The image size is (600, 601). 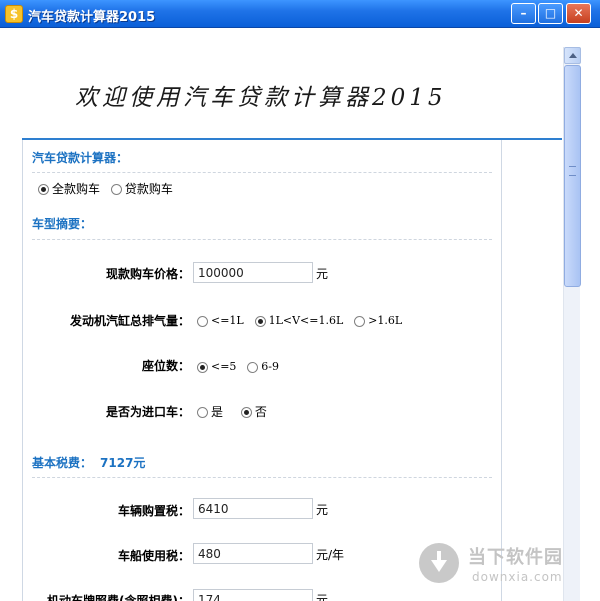 I want to click on engine-option-mid: 1L<V<=1.6L, so click(x=298, y=320).